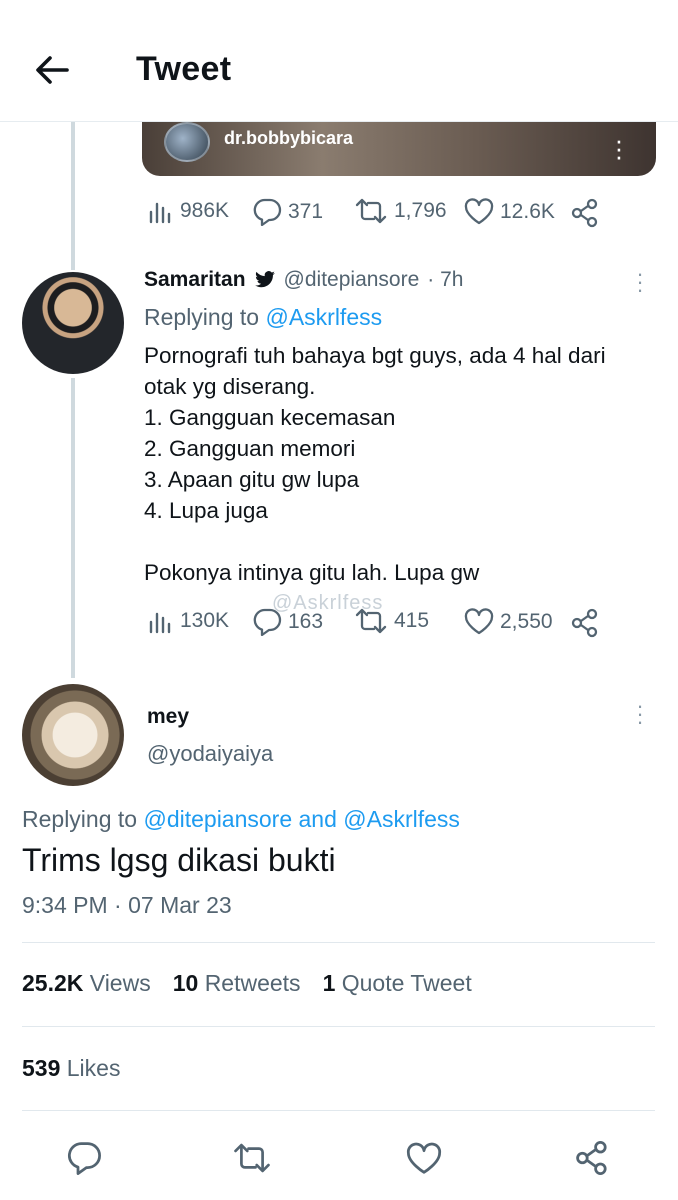  Describe the element at coordinates (53, 983) in the screenshot. I see `views-stat-count: 25.2K` at that location.